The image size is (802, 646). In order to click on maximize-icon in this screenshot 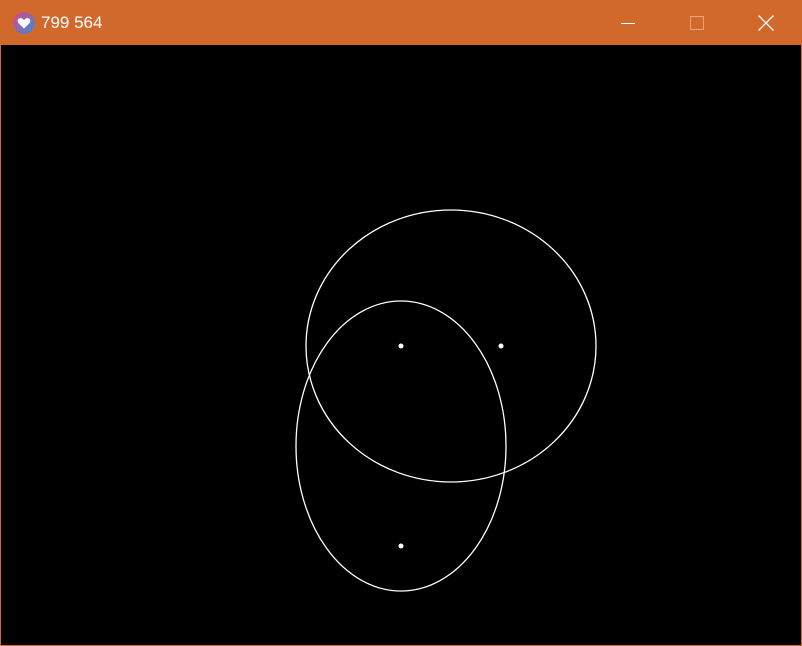, I will do `click(697, 23)`.